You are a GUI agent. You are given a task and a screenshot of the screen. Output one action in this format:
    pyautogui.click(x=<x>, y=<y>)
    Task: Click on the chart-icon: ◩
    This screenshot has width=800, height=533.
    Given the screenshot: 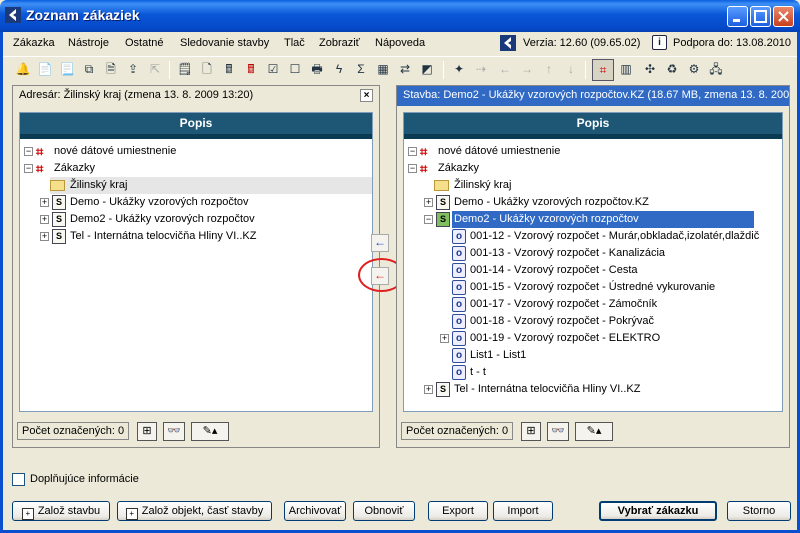 What is the action you would take?
    pyautogui.click(x=427, y=69)
    